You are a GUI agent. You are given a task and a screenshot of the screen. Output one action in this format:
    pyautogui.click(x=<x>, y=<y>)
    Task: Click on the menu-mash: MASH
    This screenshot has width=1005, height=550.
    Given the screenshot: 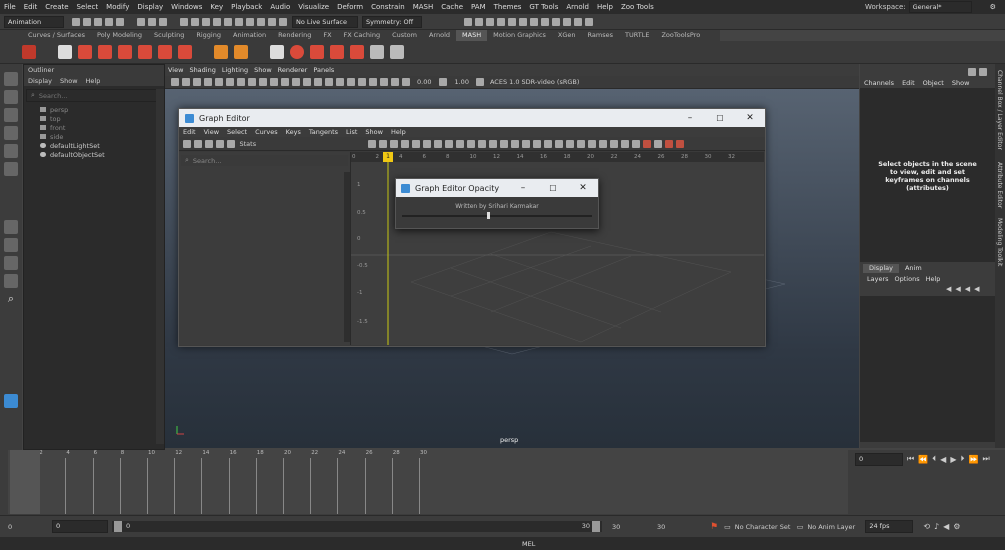 What is the action you would take?
    pyautogui.click(x=423, y=7)
    